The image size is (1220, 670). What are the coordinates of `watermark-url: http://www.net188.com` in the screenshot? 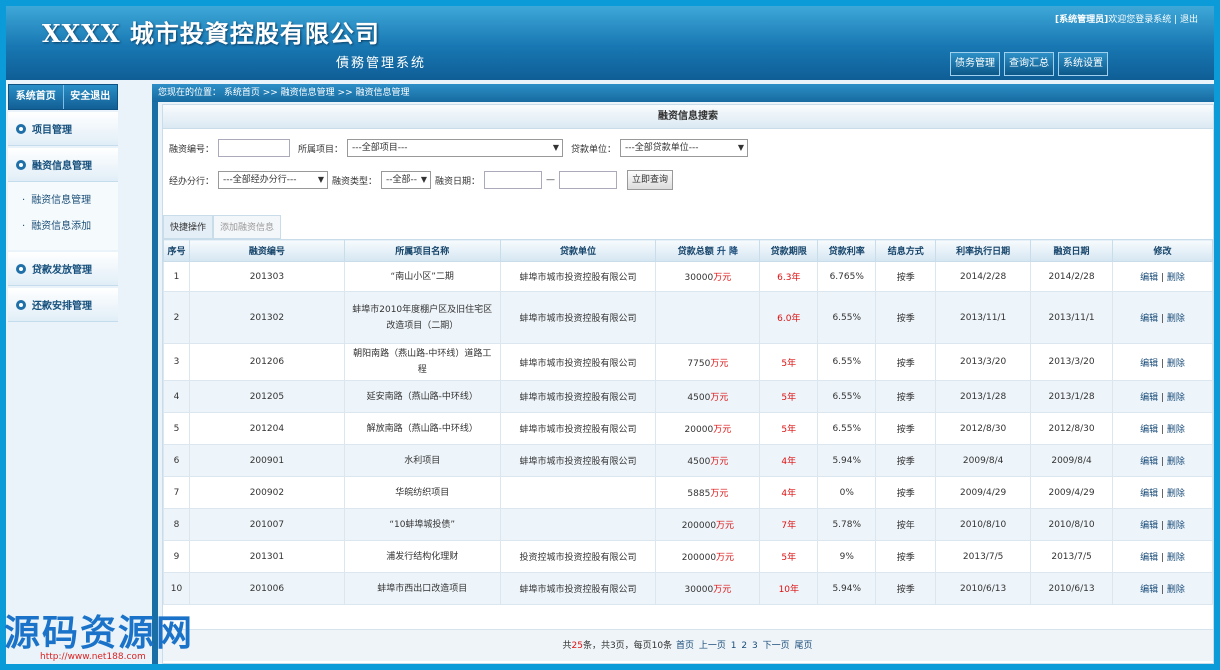 It's located at (93, 657).